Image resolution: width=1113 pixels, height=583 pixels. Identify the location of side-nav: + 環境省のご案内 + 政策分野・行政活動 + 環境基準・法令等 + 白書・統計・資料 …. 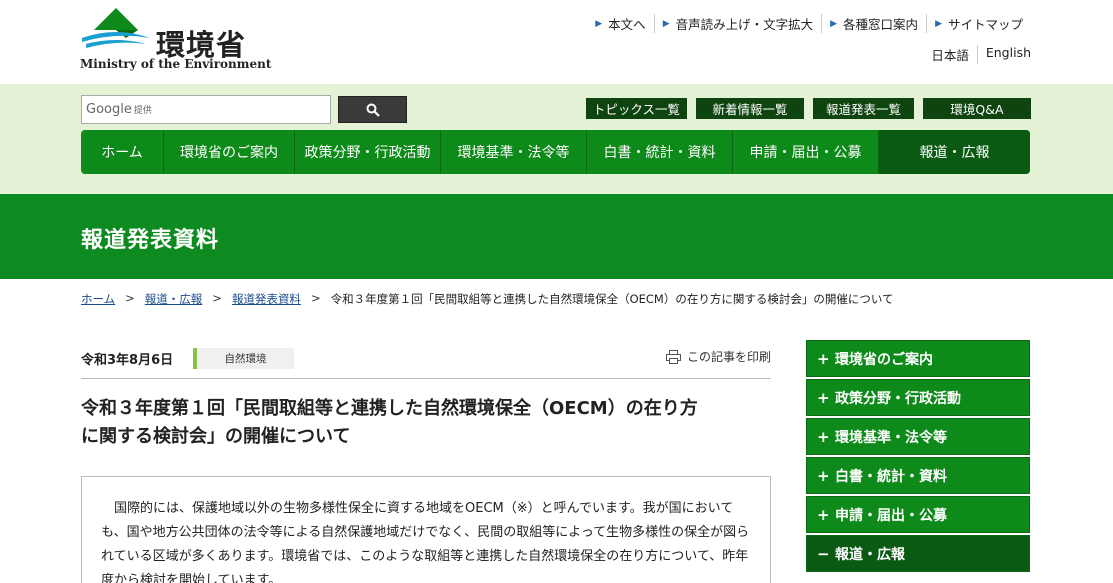
(918, 457).